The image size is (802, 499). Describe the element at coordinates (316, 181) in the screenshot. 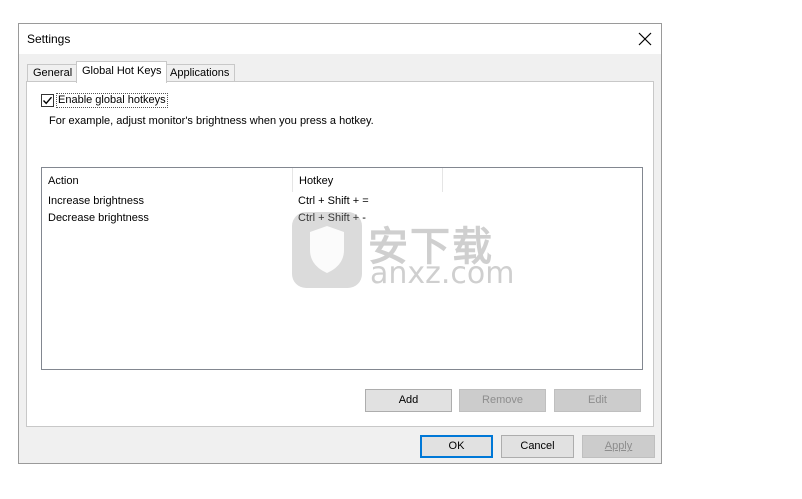

I see `column-hotkey-label: Hotkey` at that location.